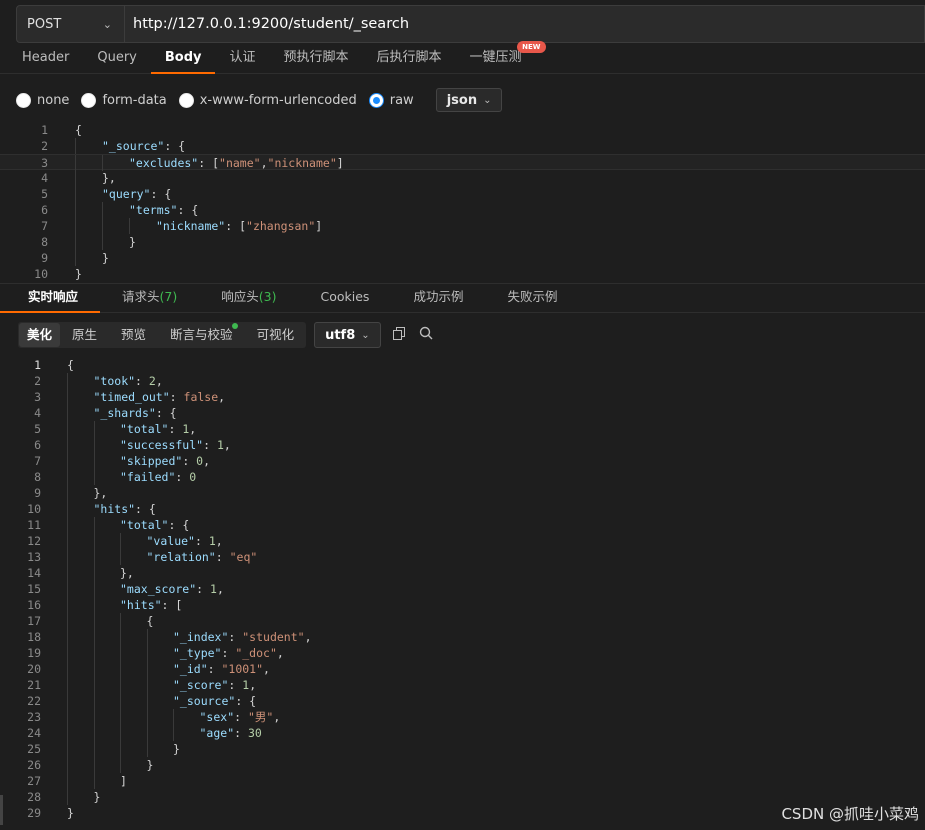 Image resolution: width=925 pixels, height=830 pixels. I want to click on code-token: "eq", so click(243, 557).